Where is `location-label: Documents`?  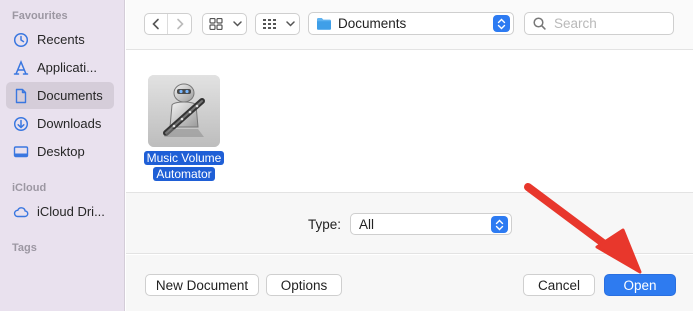 location-label: Documents is located at coordinates (372, 23).